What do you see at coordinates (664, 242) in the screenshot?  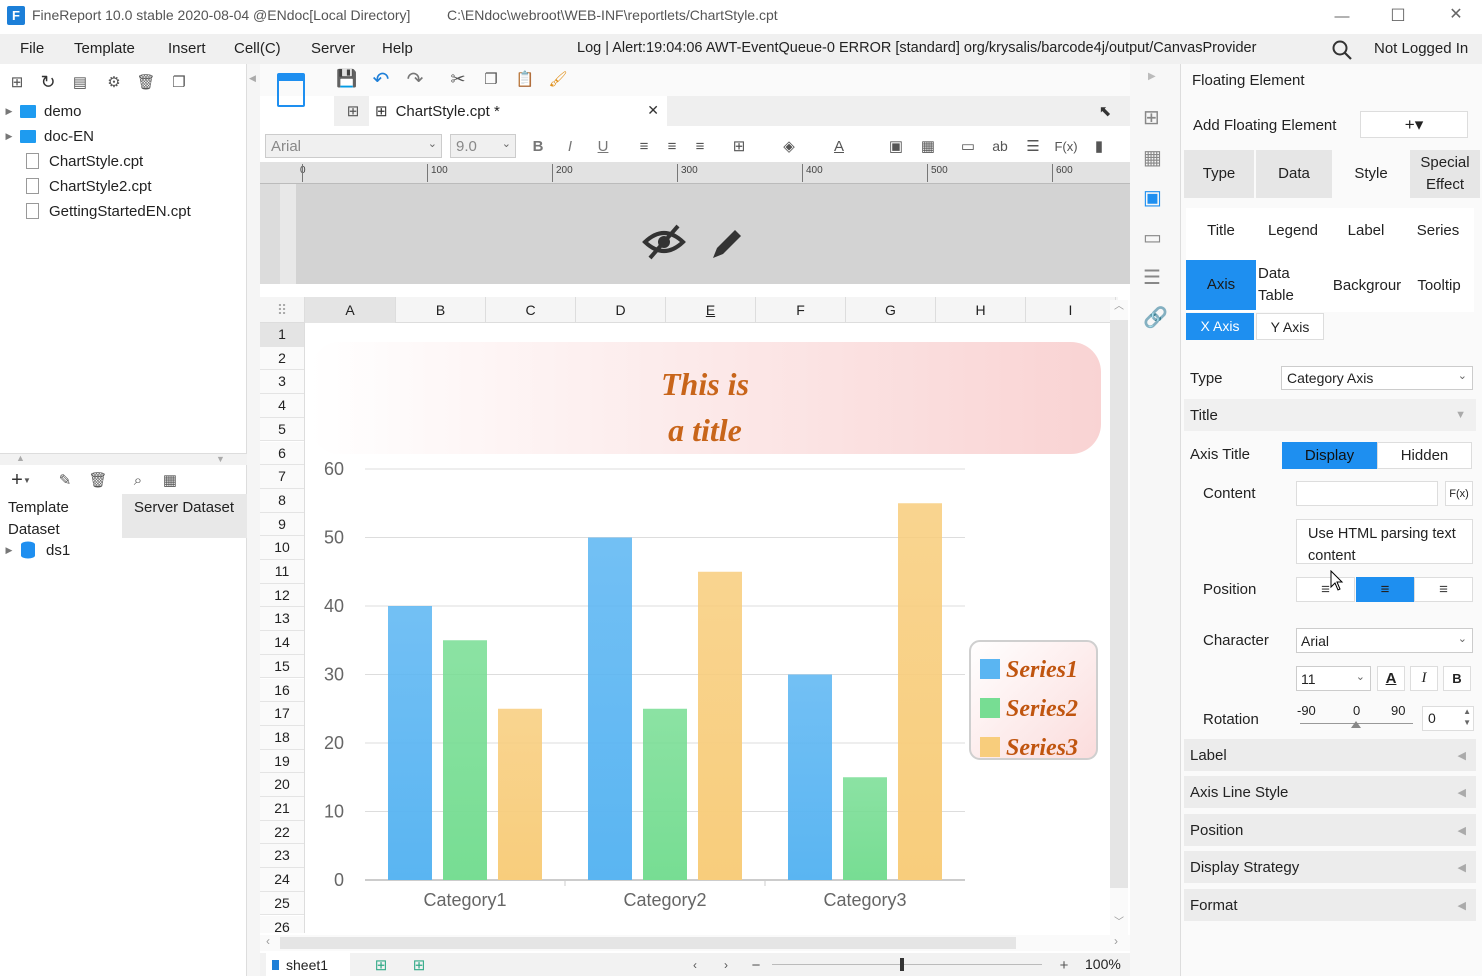 I see `hide-eye-icon` at bounding box center [664, 242].